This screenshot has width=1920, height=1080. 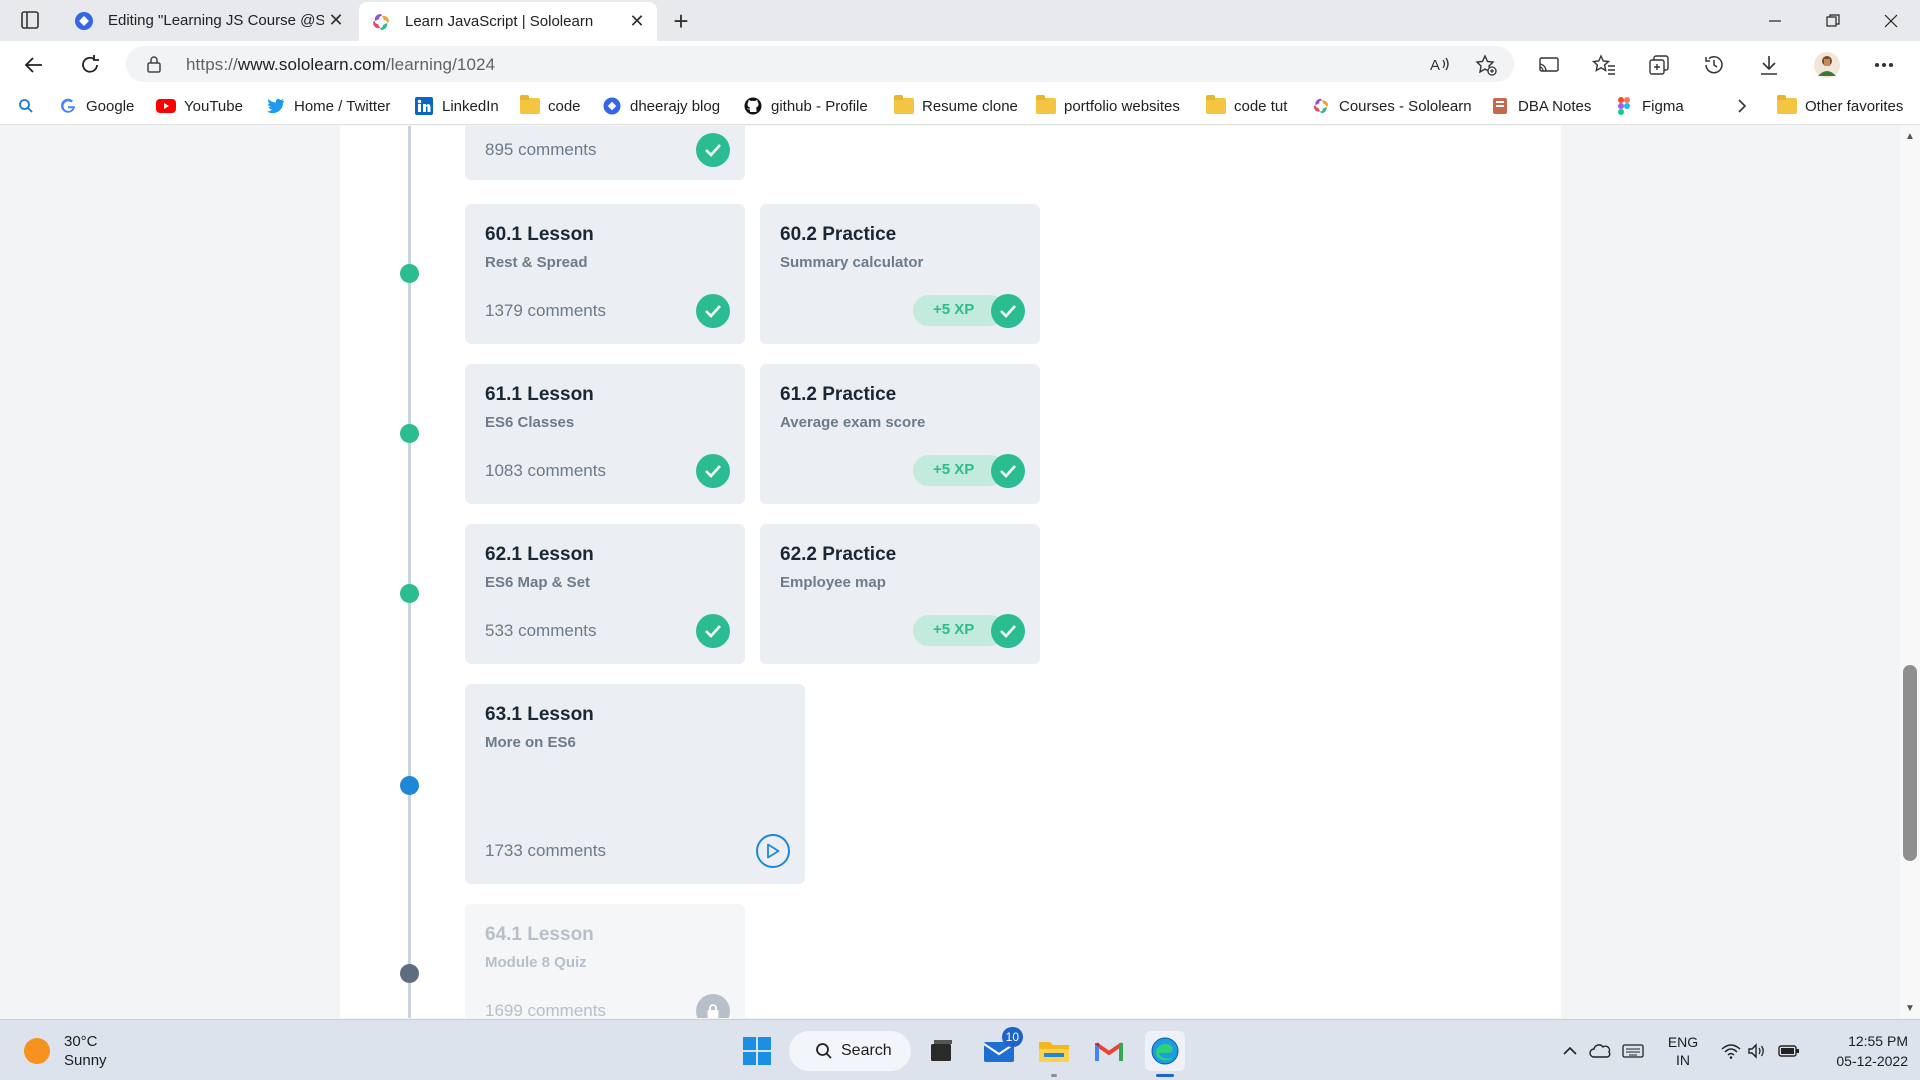 I want to click on play-button, so click(x=773, y=851).